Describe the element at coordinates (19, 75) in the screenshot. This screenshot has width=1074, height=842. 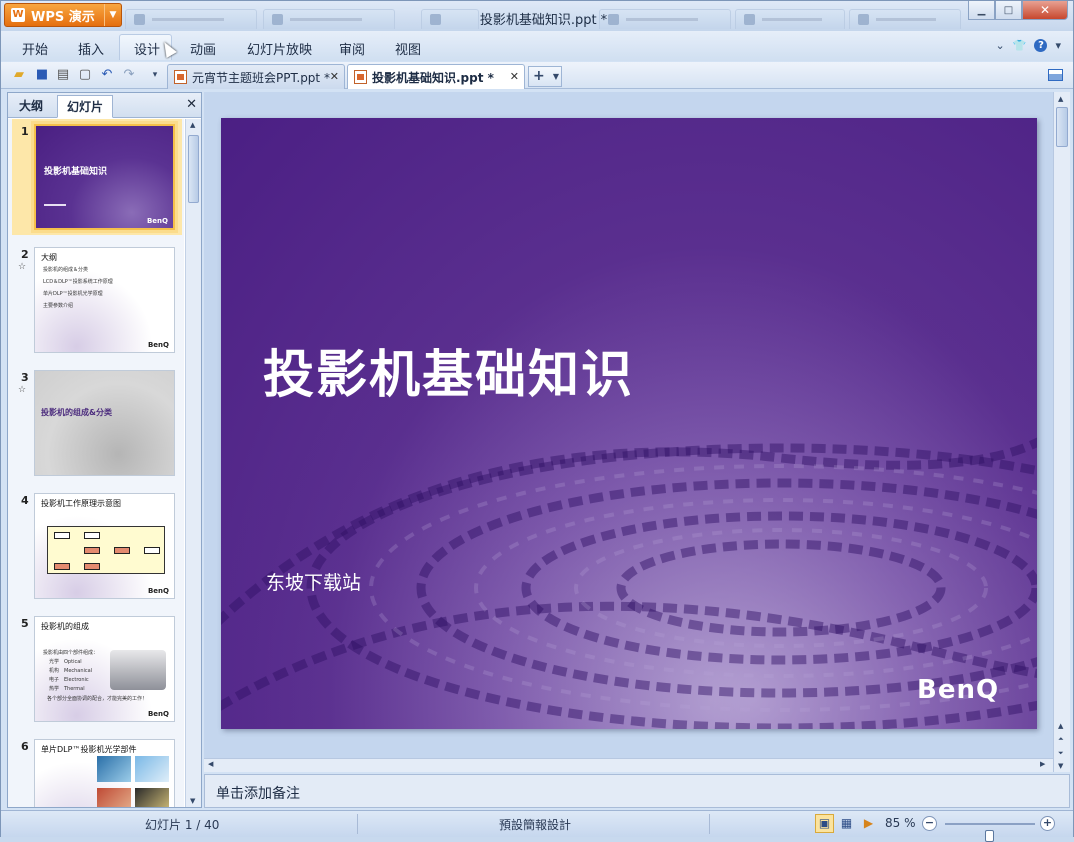
I see `open-folder-icon: ▰` at that location.